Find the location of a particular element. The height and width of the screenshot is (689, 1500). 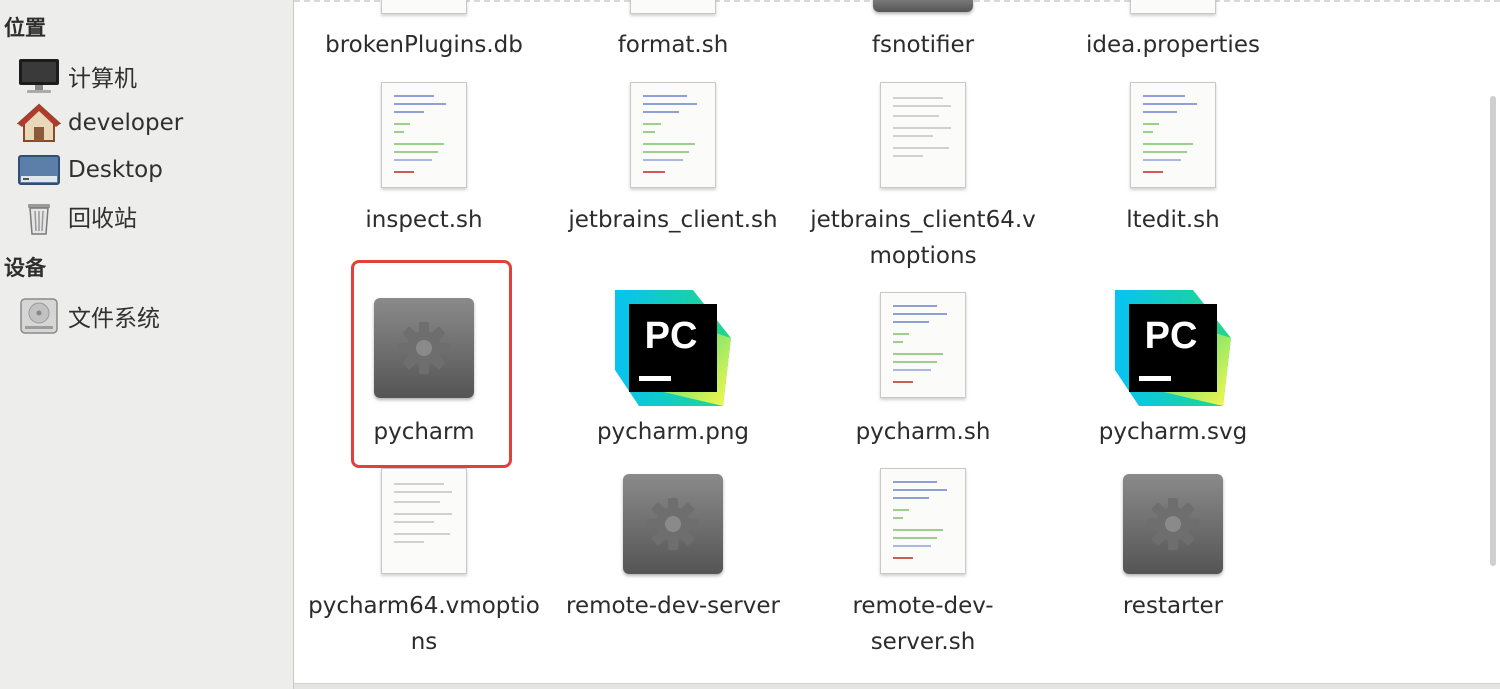

file-pycharm-svg: PC pycharm.svg is located at coordinates (1173, 375).